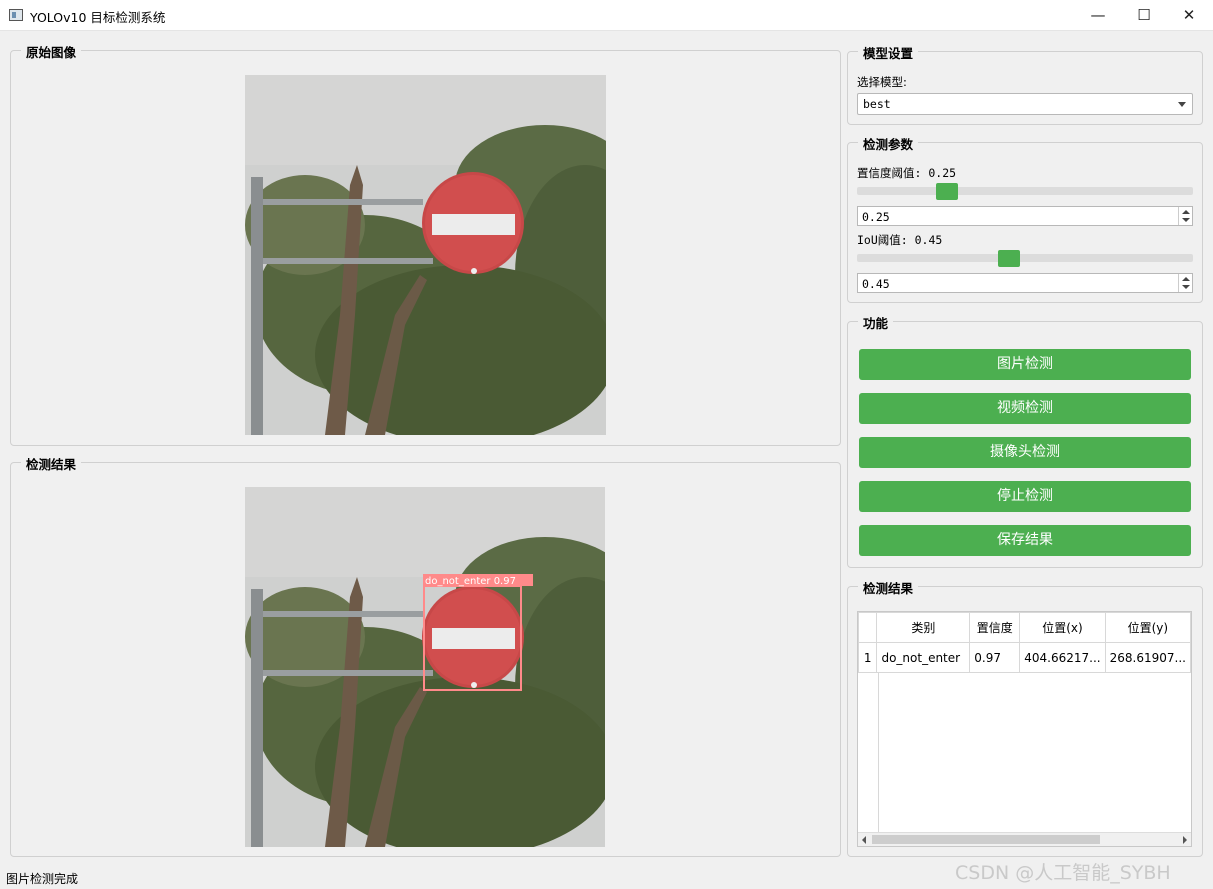 The image size is (1213, 889). What do you see at coordinates (1147, 627) in the screenshot?
I see `col-header-y: 位置(y)` at bounding box center [1147, 627].